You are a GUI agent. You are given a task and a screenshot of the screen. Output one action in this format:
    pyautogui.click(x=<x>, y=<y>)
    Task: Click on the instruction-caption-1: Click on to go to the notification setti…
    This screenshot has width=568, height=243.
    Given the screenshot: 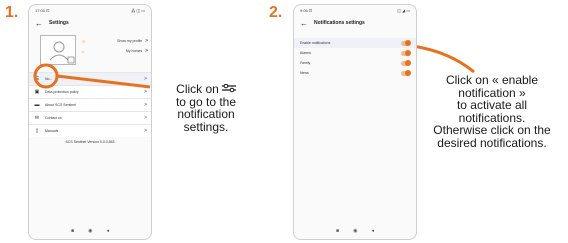 What is the action you would take?
    pyautogui.click(x=206, y=108)
    